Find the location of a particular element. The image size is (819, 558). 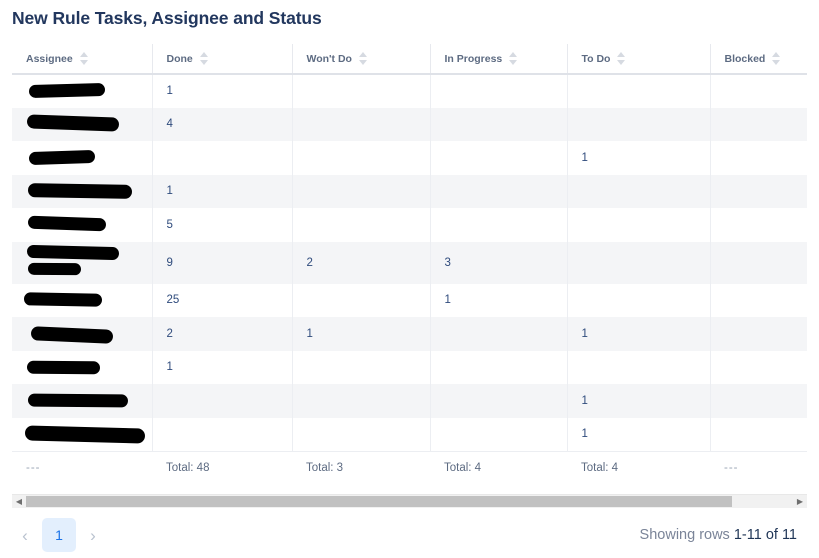

column-header-done: Done is located at coordinates (222, 59).